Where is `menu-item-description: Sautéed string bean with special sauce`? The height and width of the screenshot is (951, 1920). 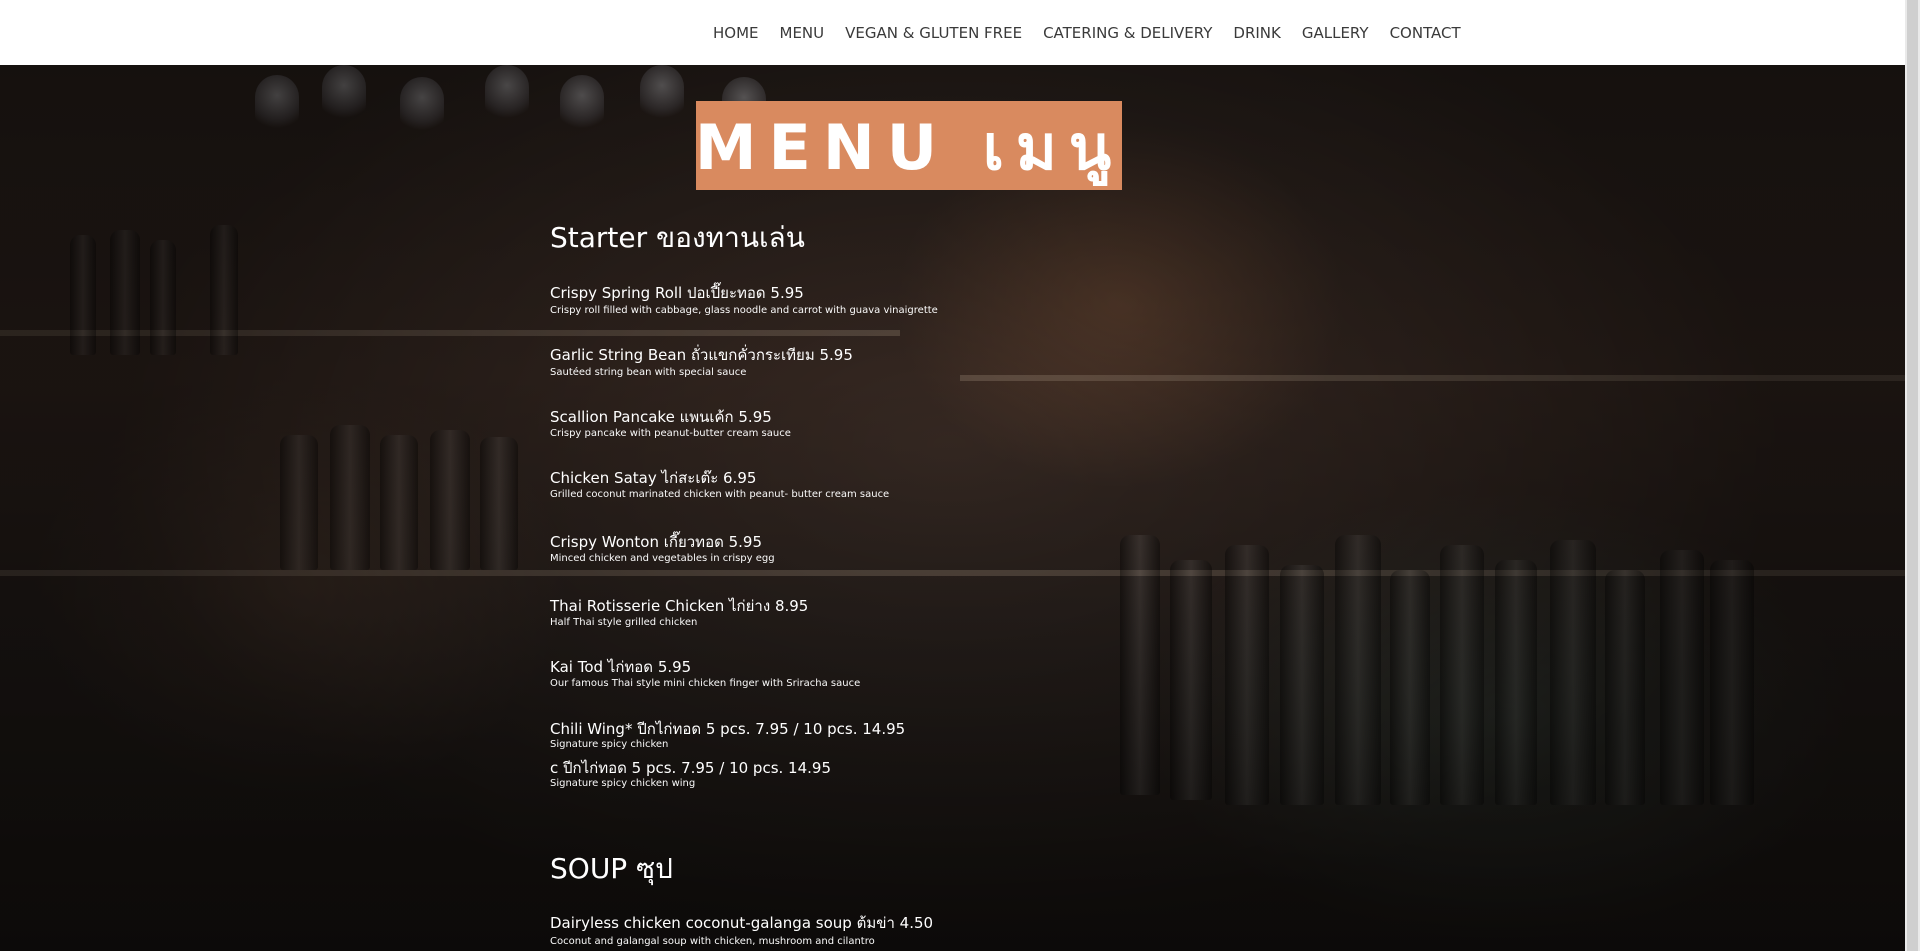
menu-item-description: Sautéed string bean with special sauce is located at coordinates (648, 372).